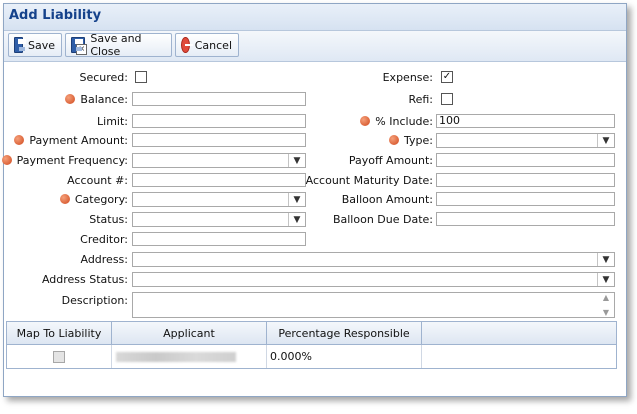 The height and width of the screenshot is (414, 637). I want to click on address-select: ▼, so click(373, 259).